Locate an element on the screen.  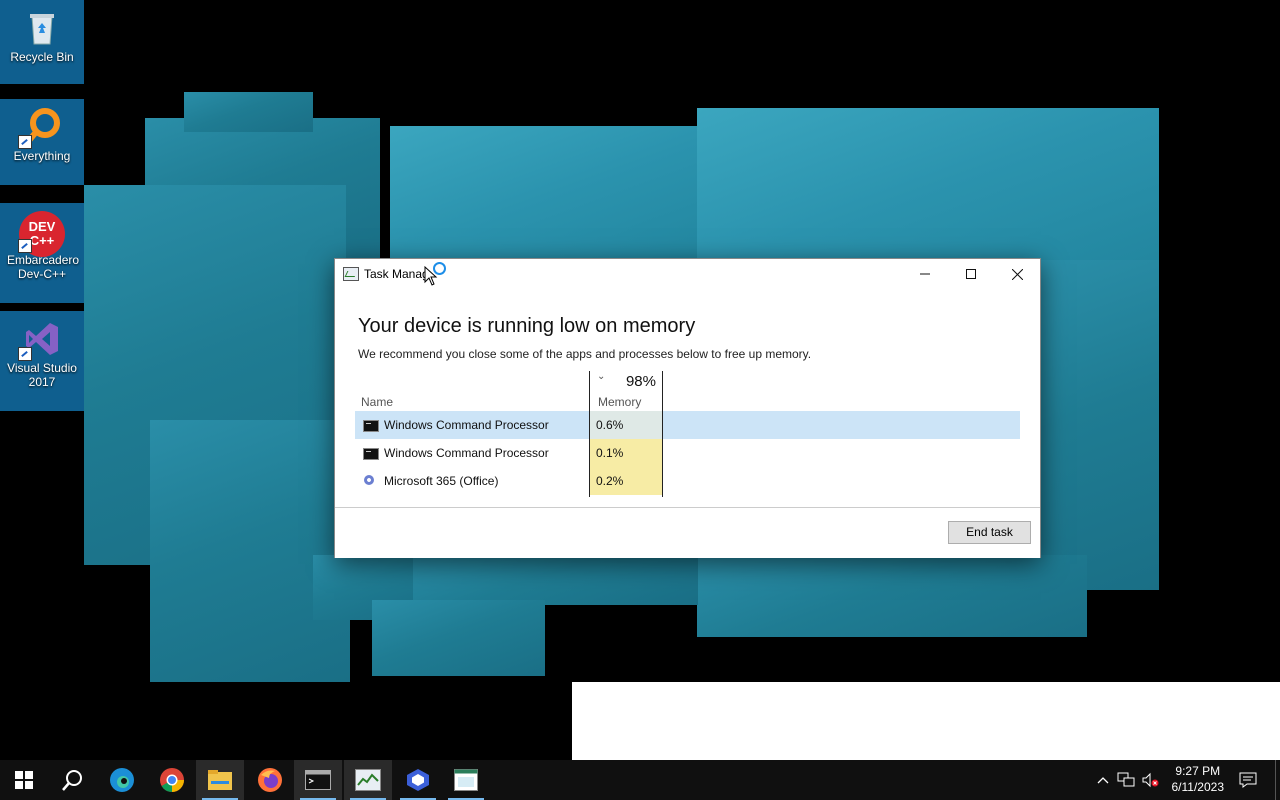
close-icon is located at coordinates (1017, 274).